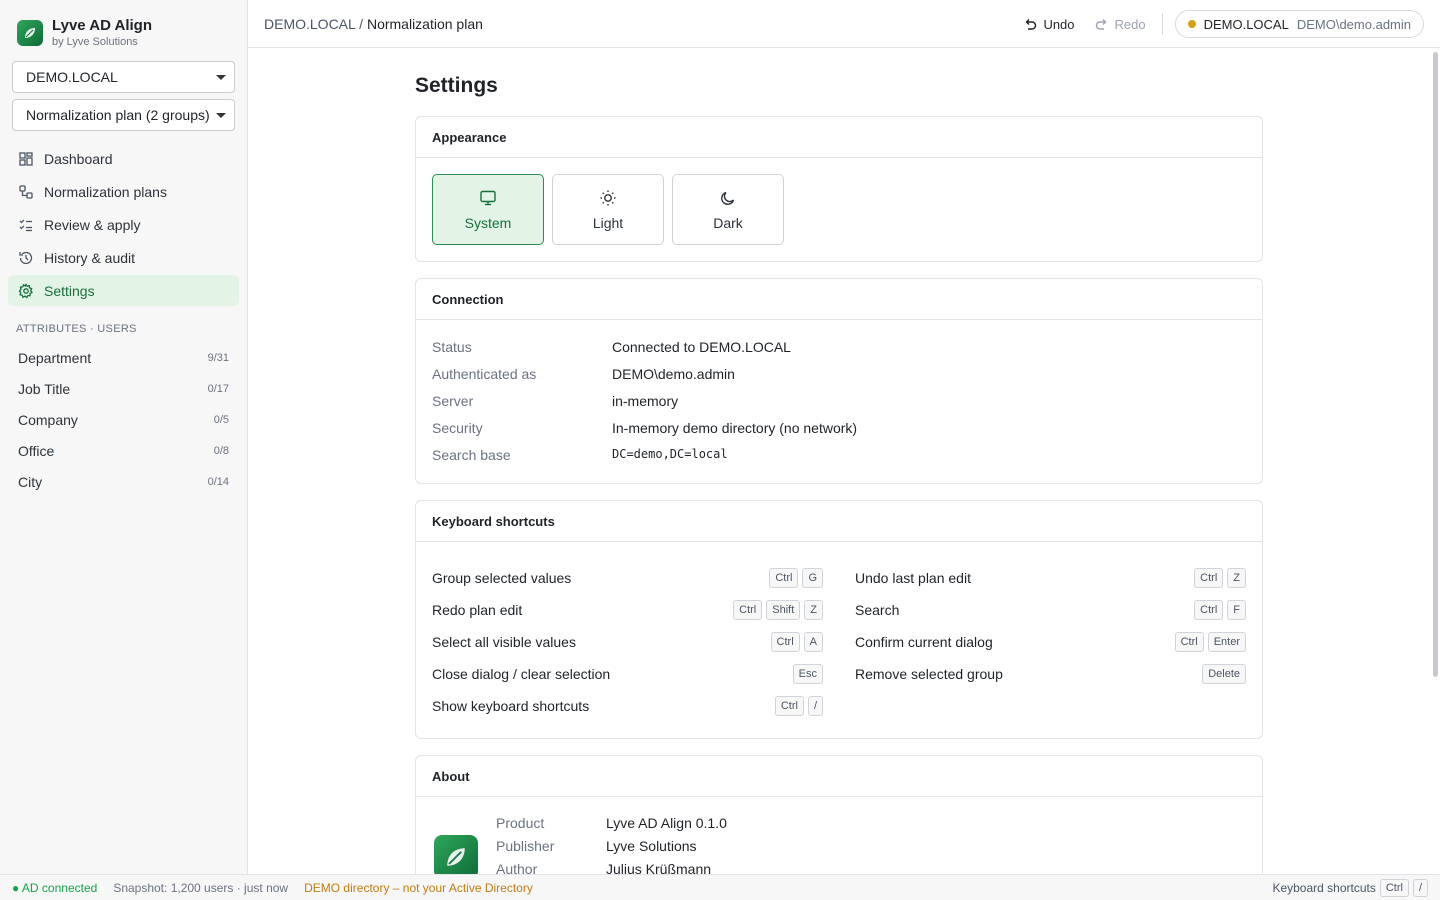 This screenshot has width=1440, height=900. I want to click on plans-icon, so click(26, 191).